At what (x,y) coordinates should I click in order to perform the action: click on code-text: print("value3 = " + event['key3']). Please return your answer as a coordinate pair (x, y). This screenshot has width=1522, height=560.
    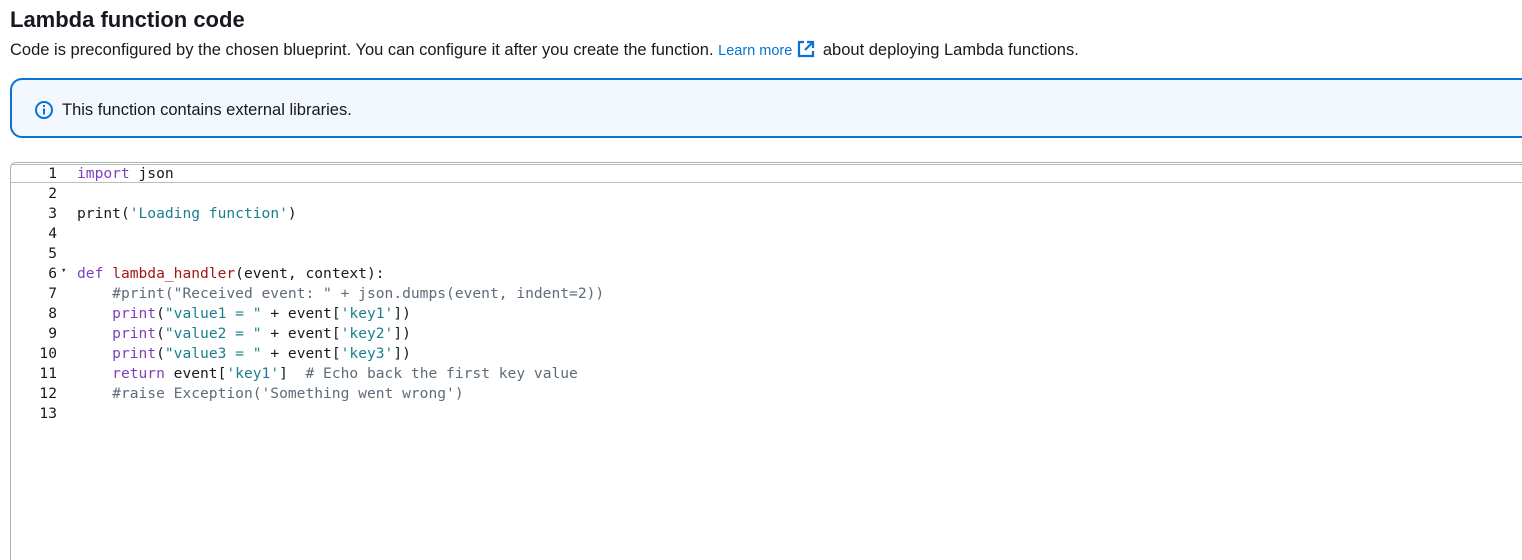
    Looking at the image, I should click on (244, 354).